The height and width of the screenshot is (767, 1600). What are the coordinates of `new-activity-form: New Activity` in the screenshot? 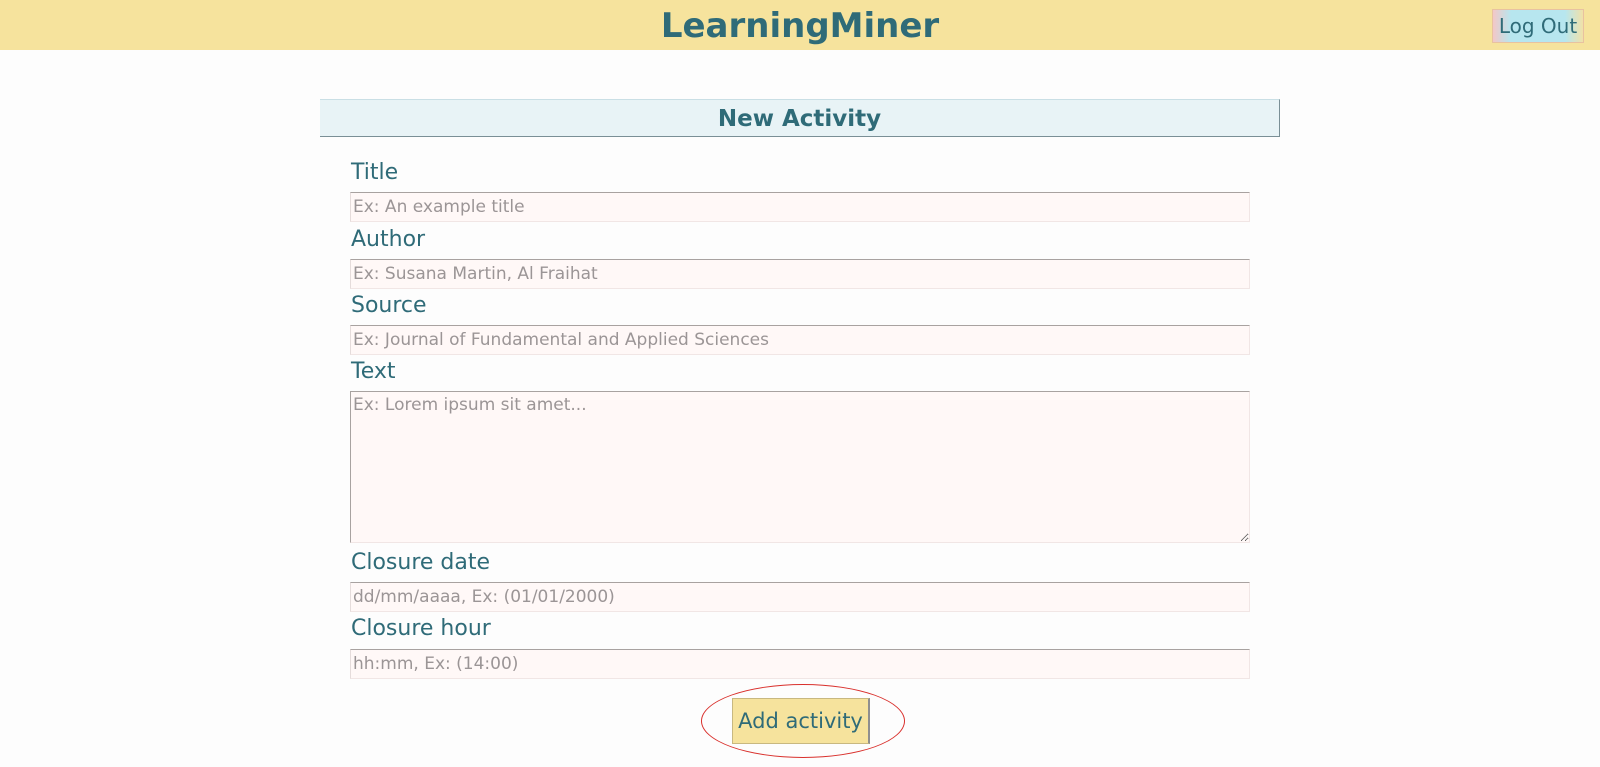 It's located at (800, 118).